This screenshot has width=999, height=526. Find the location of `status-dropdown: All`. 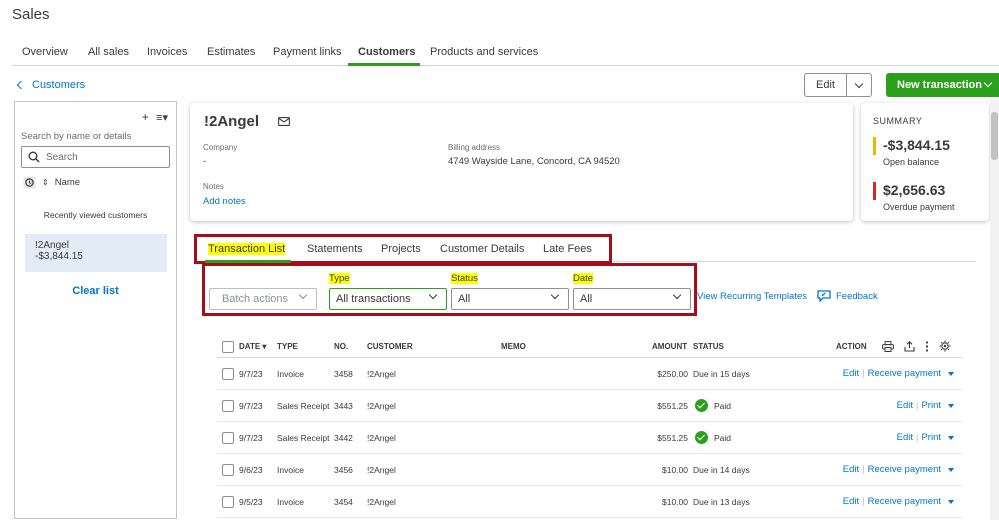

status-dropdown: All is located at coordinates (510, 299).